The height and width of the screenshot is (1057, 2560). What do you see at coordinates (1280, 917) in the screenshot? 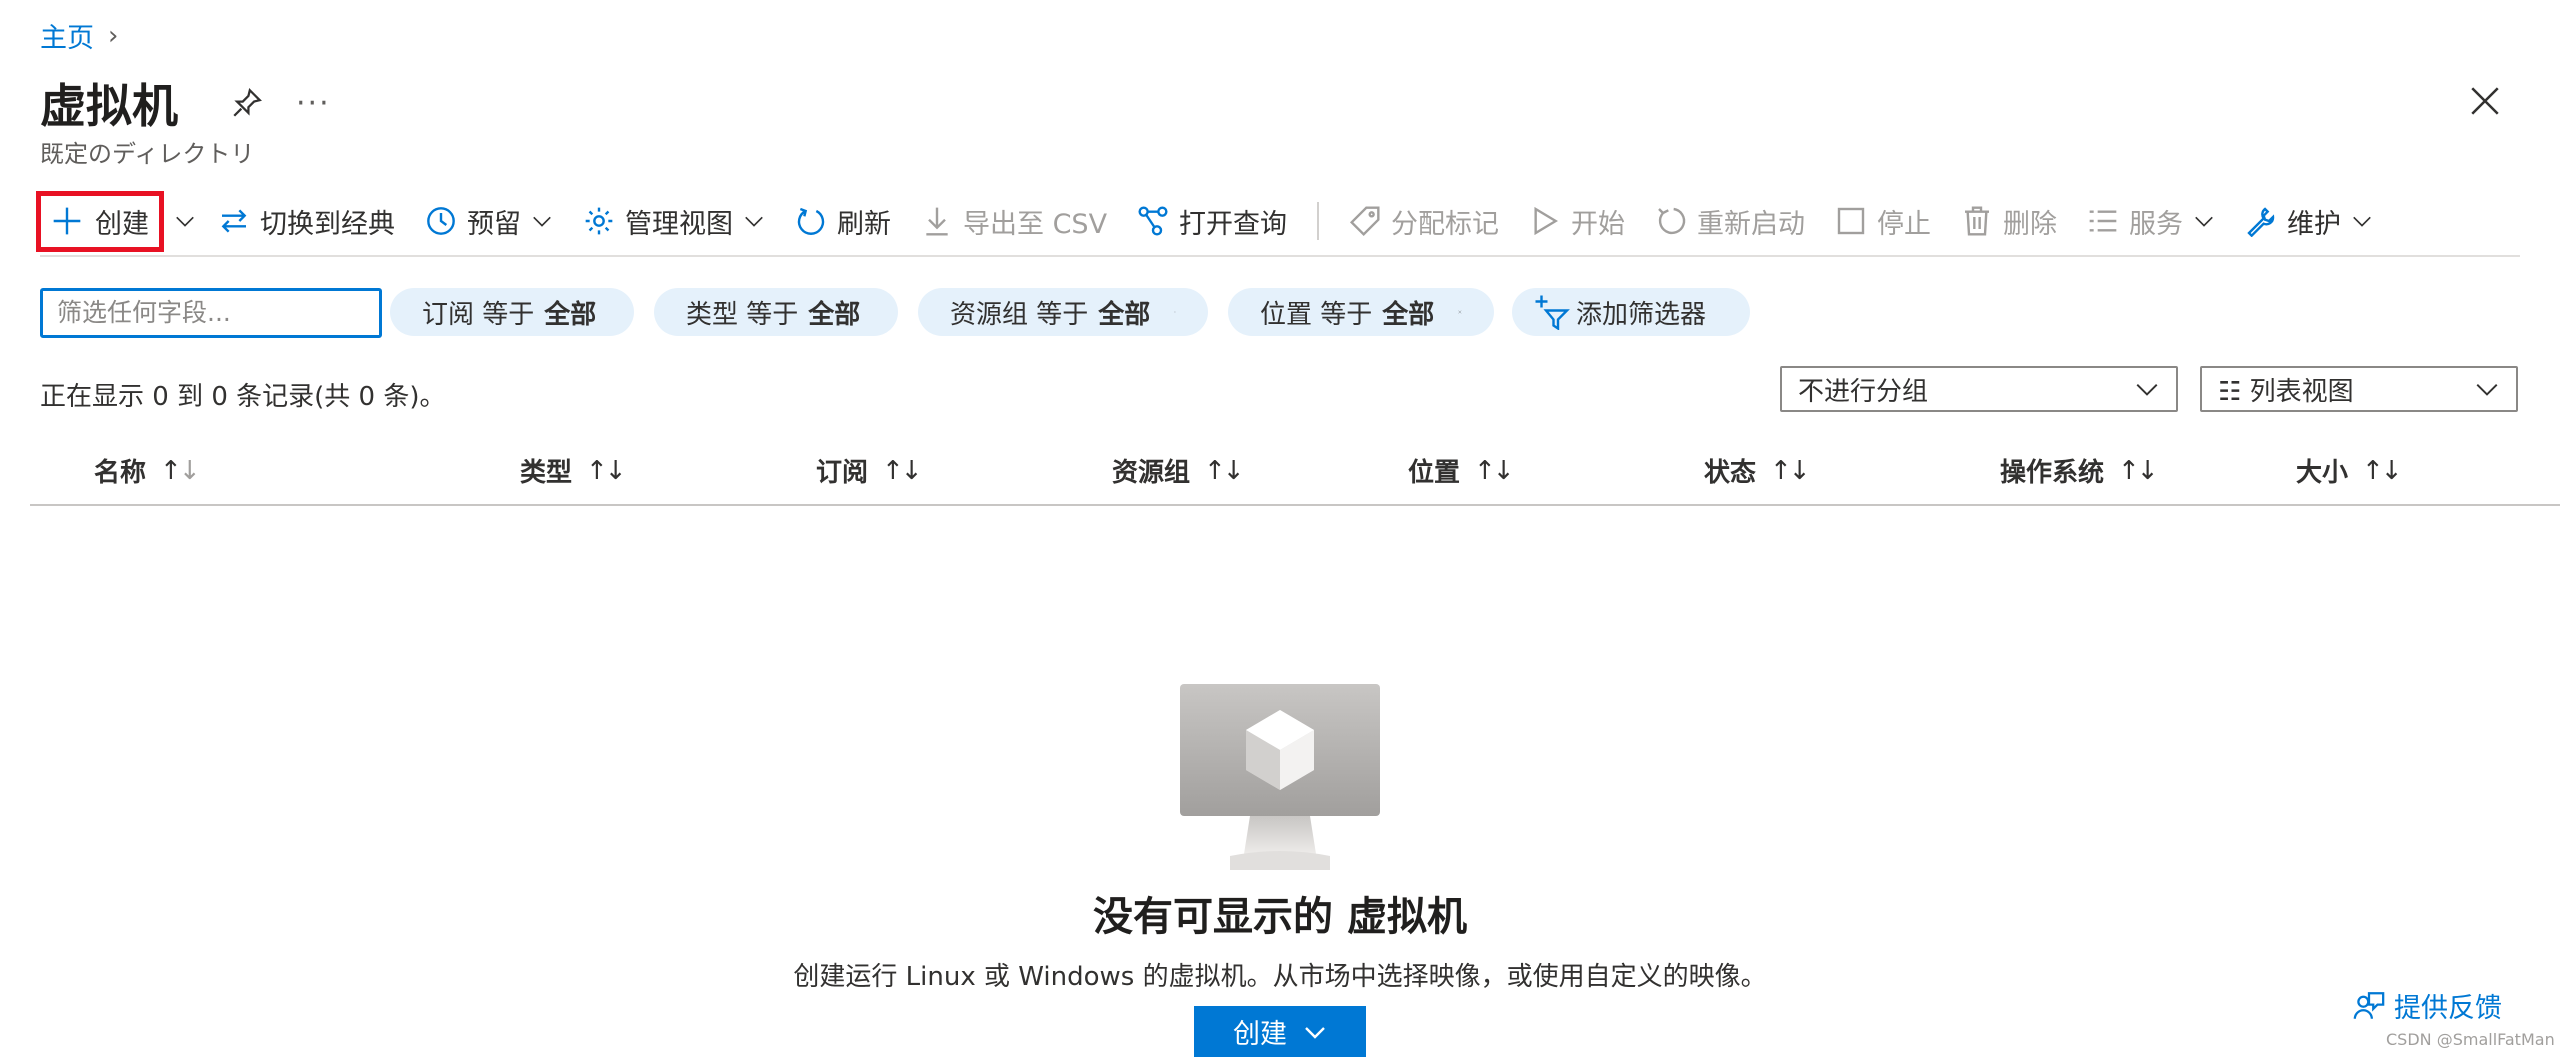
I see `empty-state-title: 没有可显示的 虚拟机` at bounding box center [1280, 917].